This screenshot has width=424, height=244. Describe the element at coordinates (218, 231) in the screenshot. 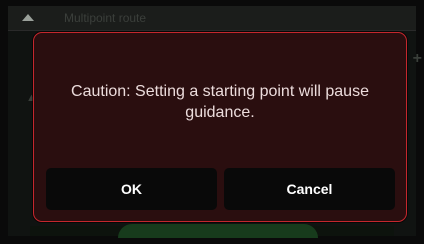

I see `map-shape` at that location.